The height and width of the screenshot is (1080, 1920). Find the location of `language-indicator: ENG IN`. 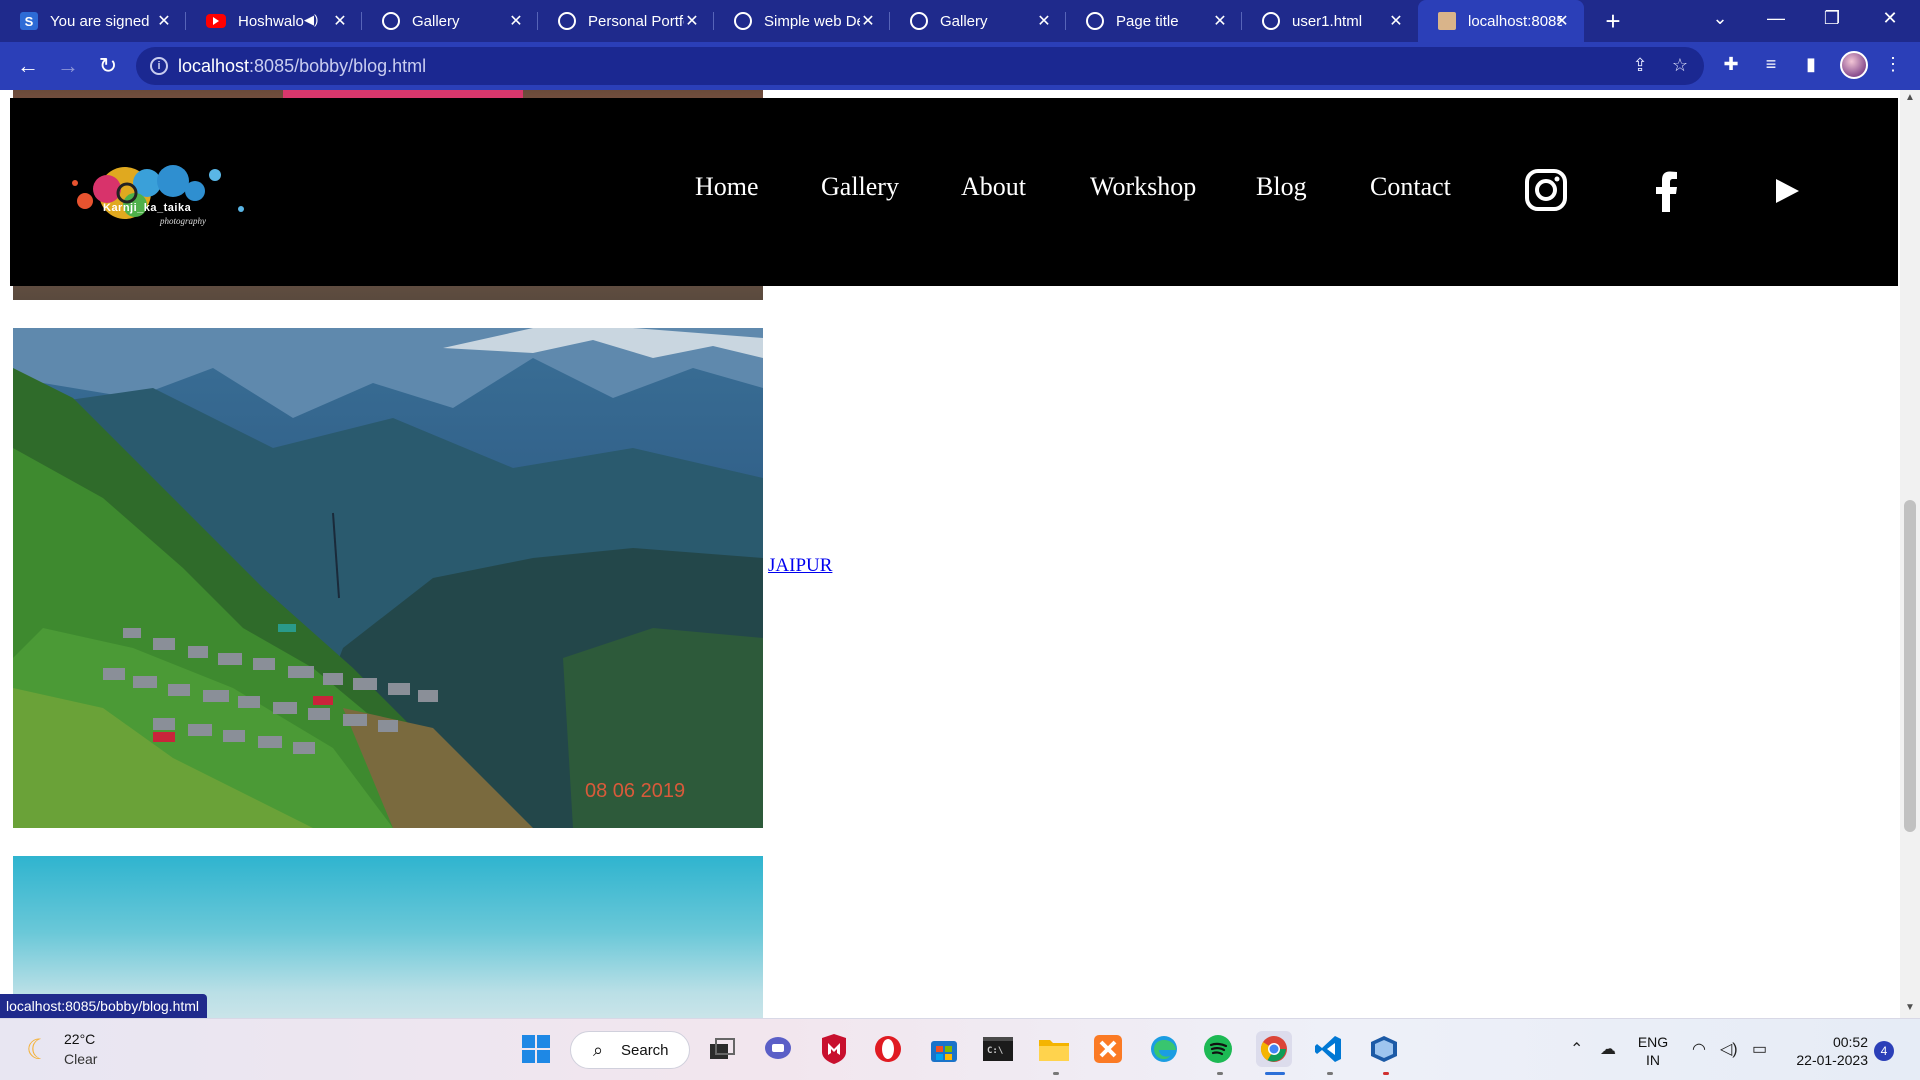

language-indicator: ENG IN is located at coordinates (1653, 1051).